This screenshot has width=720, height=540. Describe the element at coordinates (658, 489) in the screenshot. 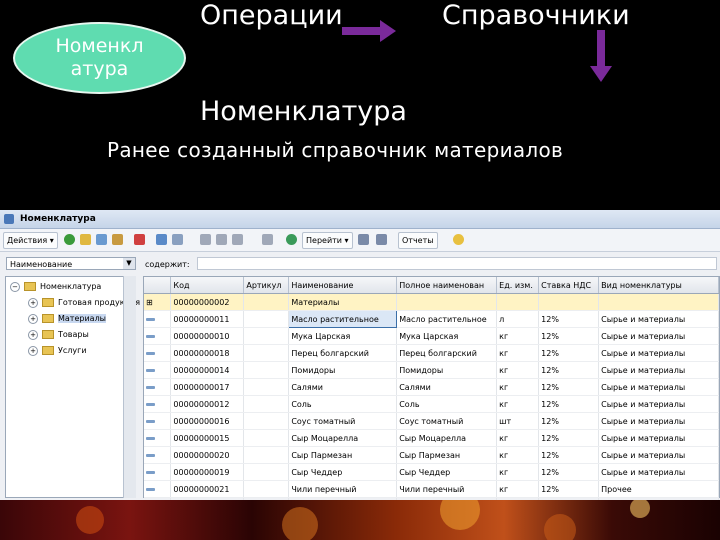

I see `cell-kind: Прочее` at that location.